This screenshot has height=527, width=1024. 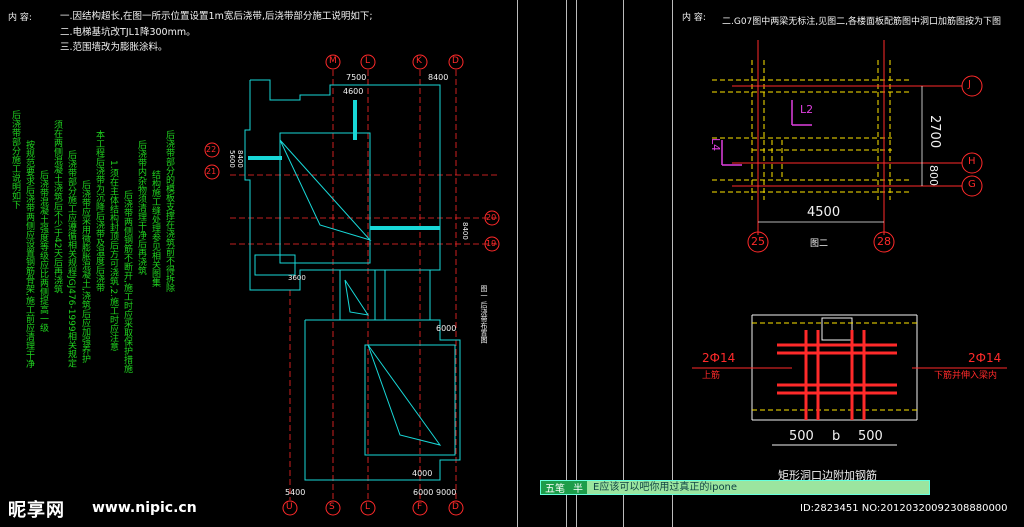 What do you see at coordinates (232, 159) in the screenshot?
I see `dimension-text: 5600` at bounding box center [232, 159].